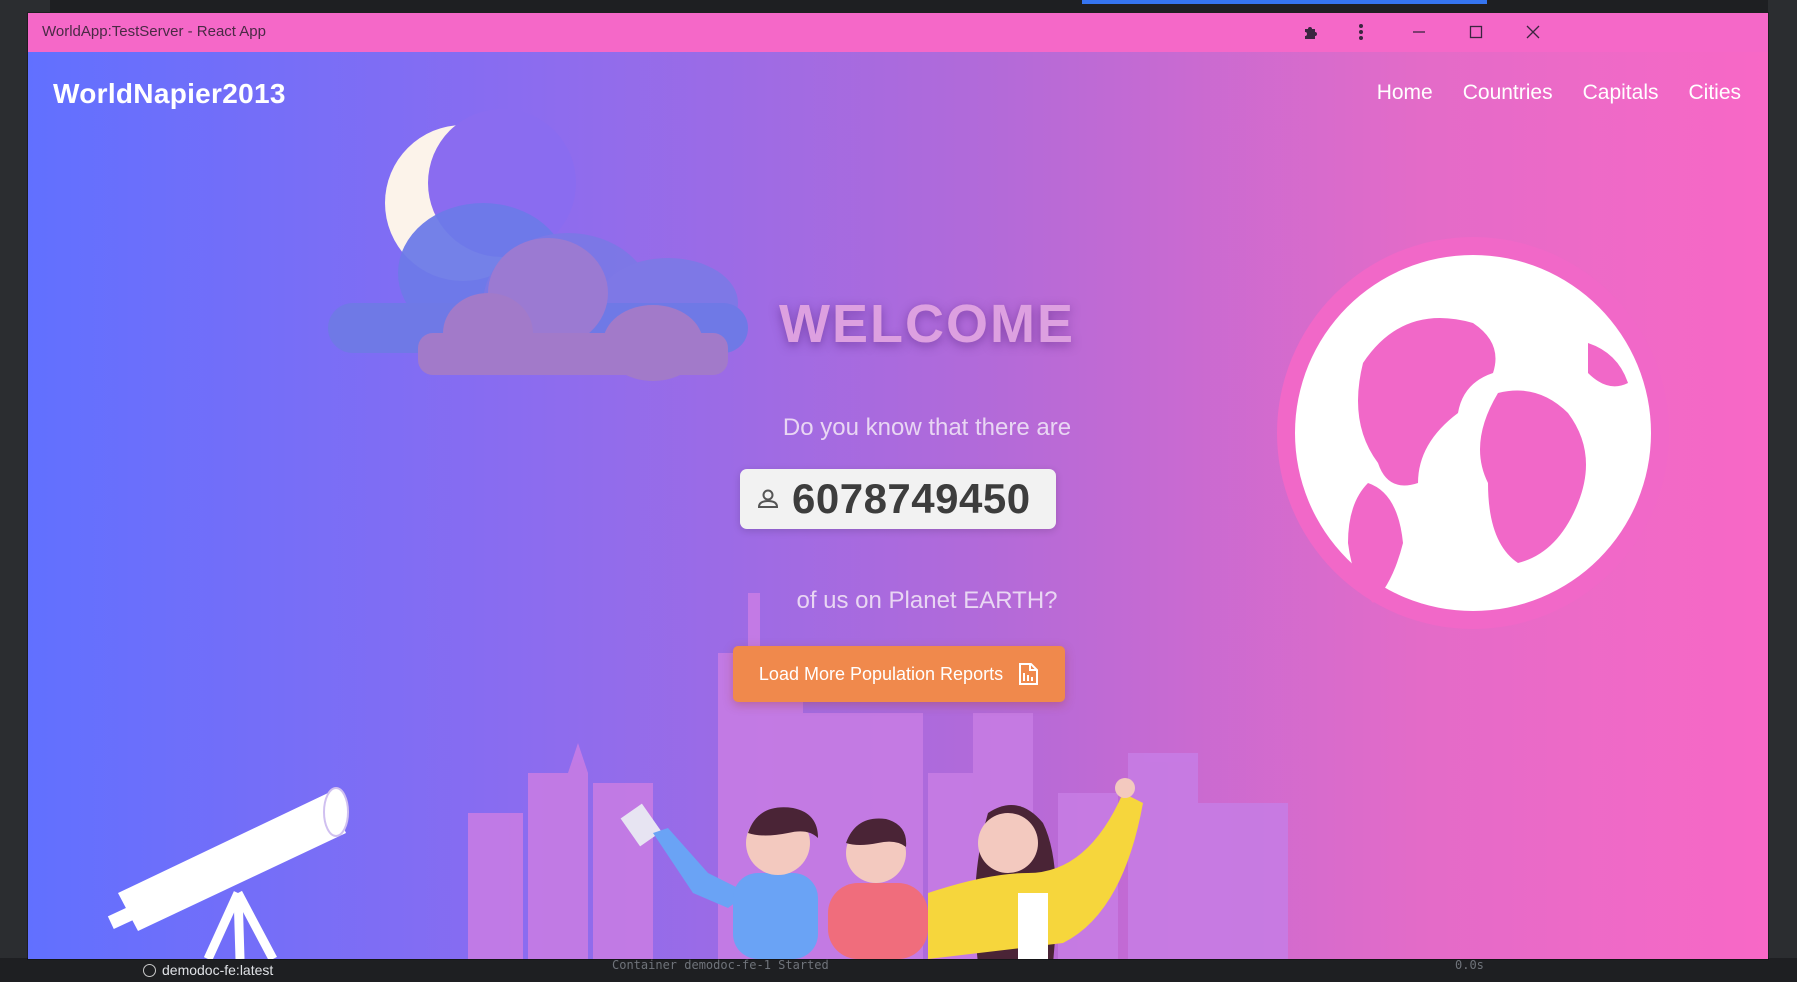 This screenshot has width=1797, height=982. Describe the element at coordinates (149, 970) in the screenshot. I see `status-circle-icon` at that location.